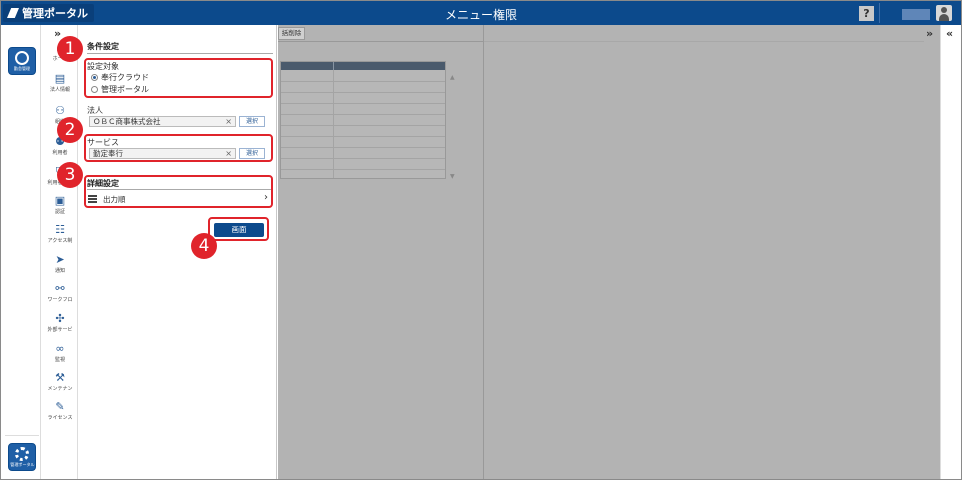 This screenshot has height=480, width=962. I want to click on menu-item-label: 認証, so click(59, 212).